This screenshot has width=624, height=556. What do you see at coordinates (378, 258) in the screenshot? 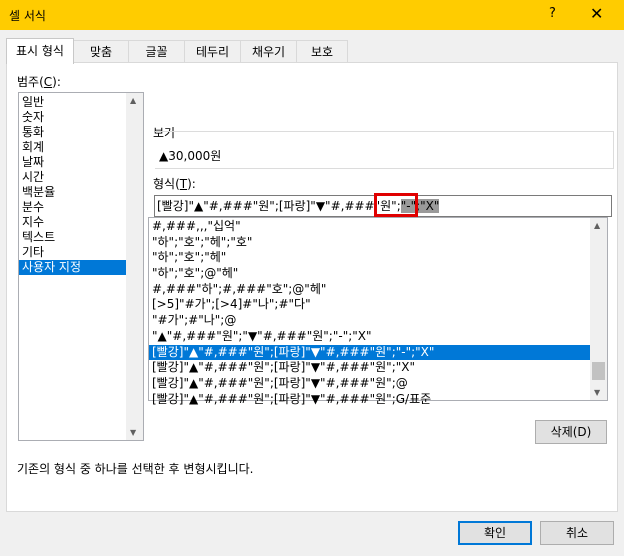
I see `format-code-item: "하";"호";"헤"` at bounding box center [378, 258].